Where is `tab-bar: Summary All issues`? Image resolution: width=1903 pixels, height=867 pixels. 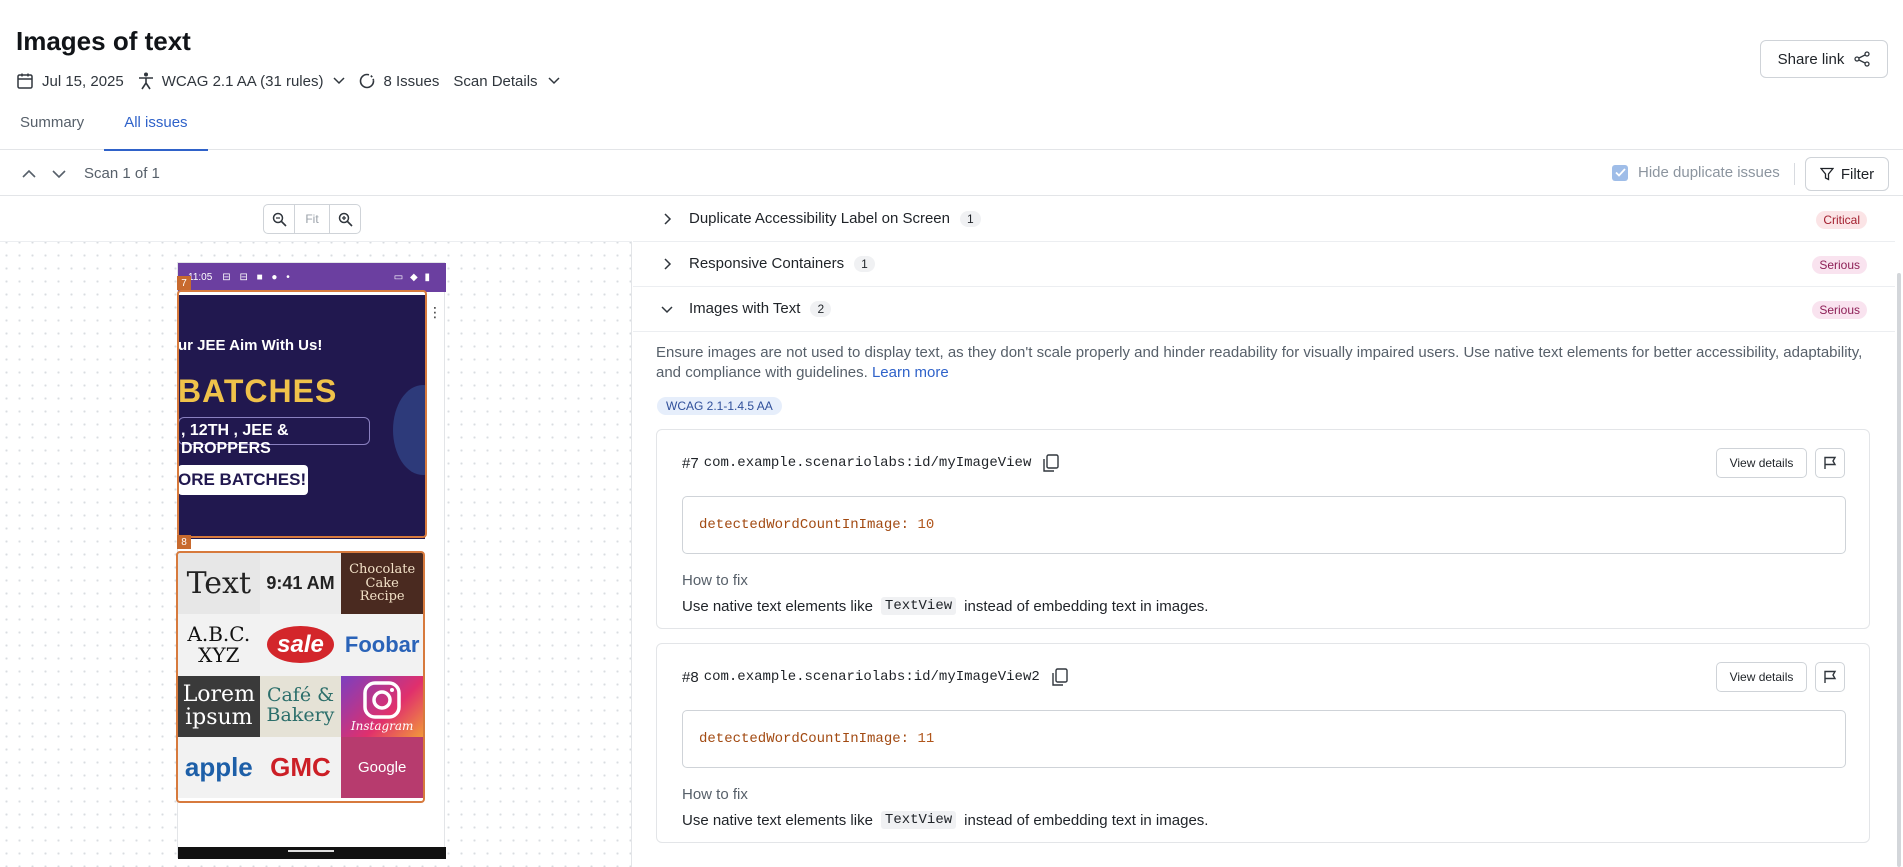 tab-bar: Summary All issues is located at coordinates (104, 130).